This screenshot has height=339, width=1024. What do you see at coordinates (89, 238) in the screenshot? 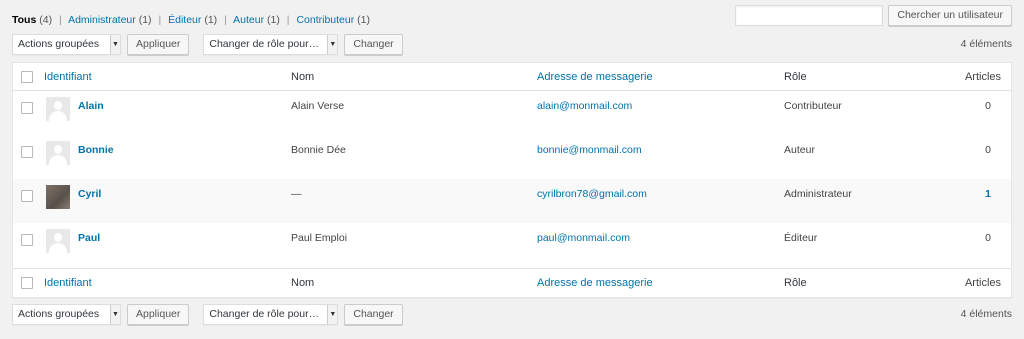
I see `username-link: Paul` at bounding box center [89, 238].